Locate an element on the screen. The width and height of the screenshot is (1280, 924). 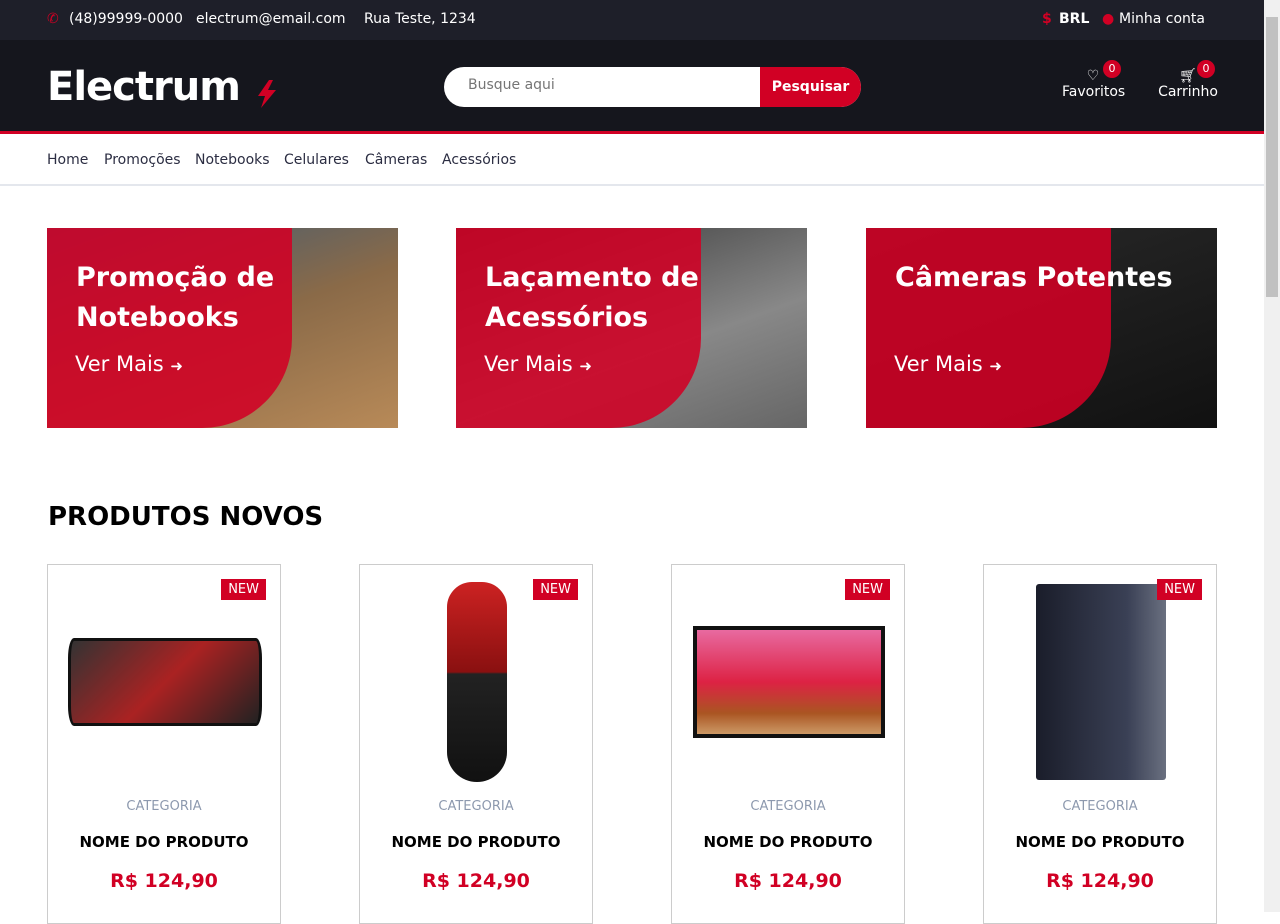
search-form: Pesquisar is located at coordinates (652, 87).